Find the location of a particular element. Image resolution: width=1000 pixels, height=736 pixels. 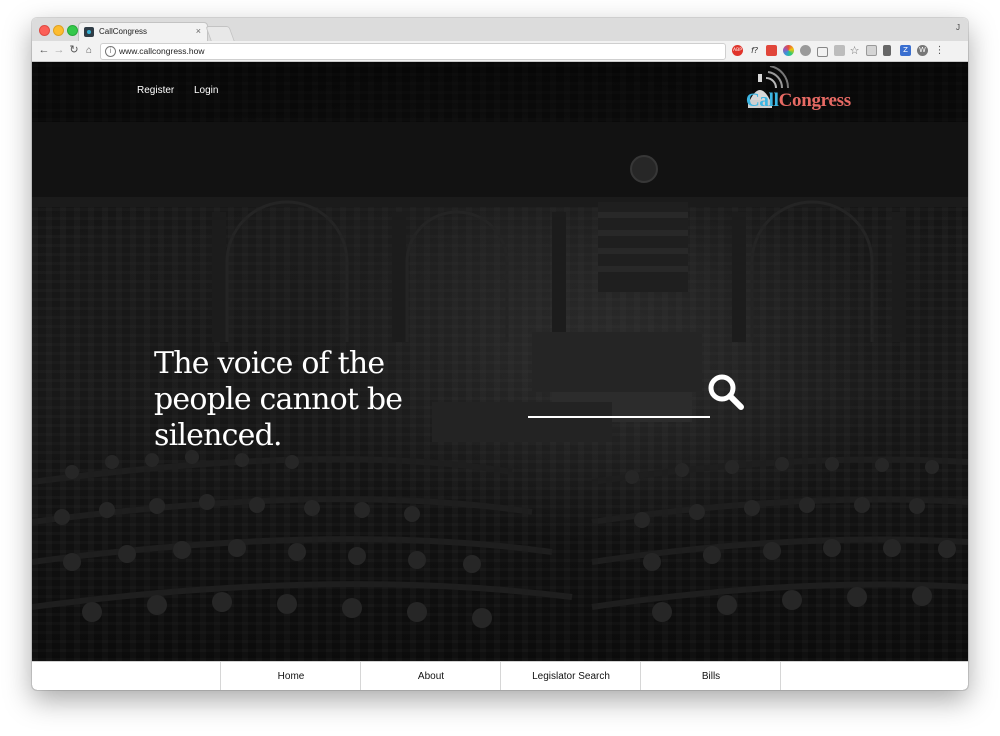

headline-line: people cannot be is located at coordinates (278, 399).